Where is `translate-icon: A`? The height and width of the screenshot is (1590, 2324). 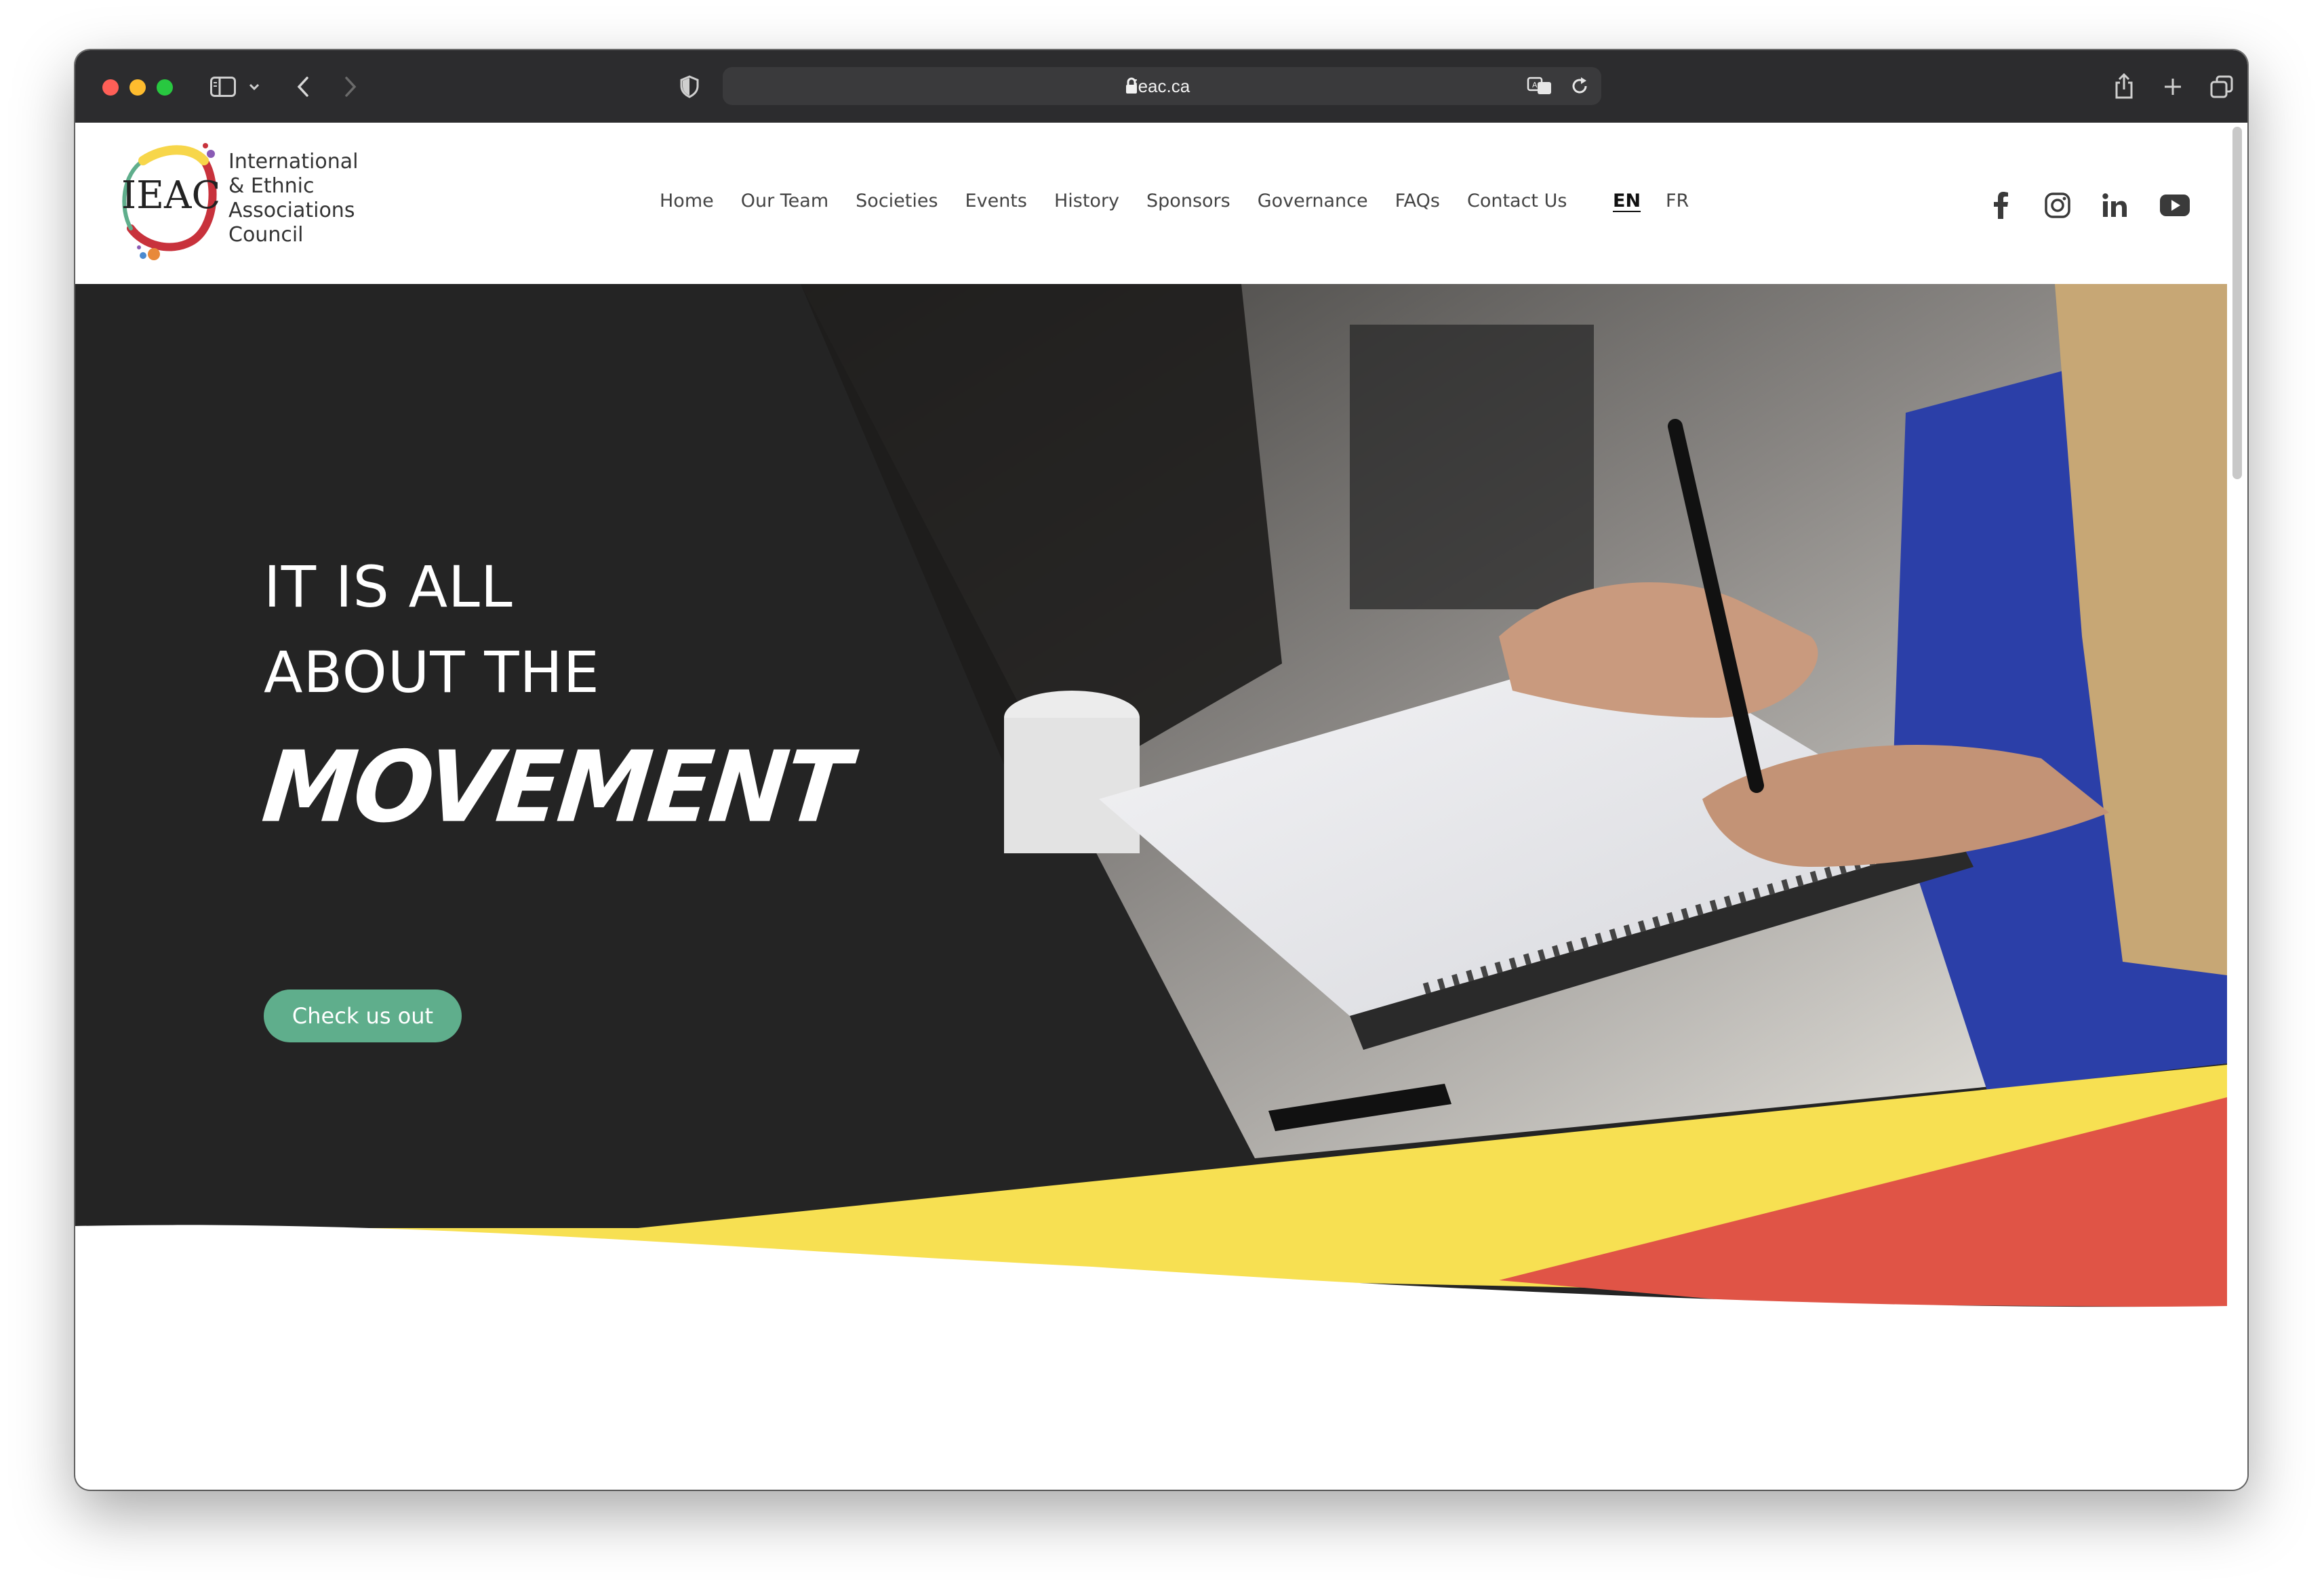
translate-icon: A is located at coordinates (1540, 86).